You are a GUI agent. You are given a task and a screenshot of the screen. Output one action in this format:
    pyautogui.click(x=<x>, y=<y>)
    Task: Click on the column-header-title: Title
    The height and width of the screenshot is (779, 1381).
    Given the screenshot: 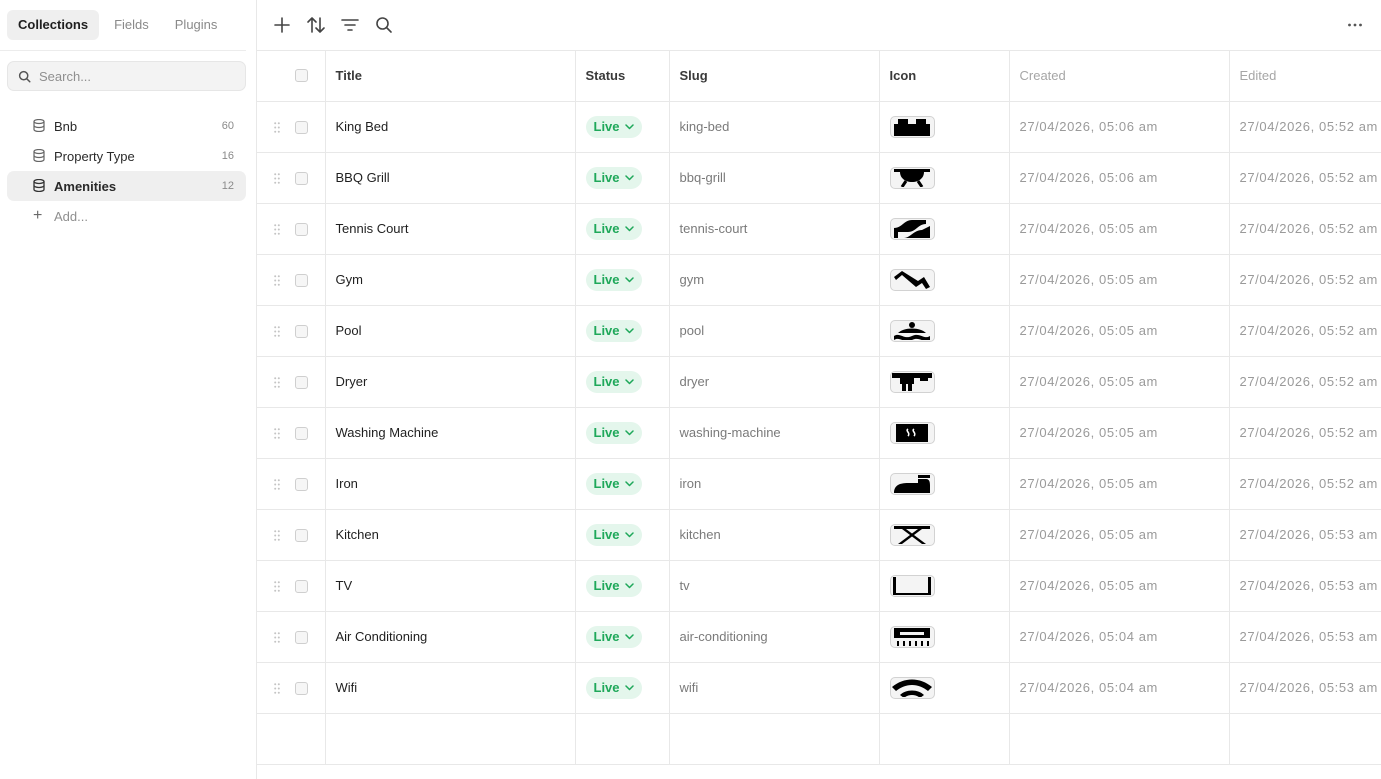 What is the action you would take?
    pyautogui.click(x=450, y=76)
    